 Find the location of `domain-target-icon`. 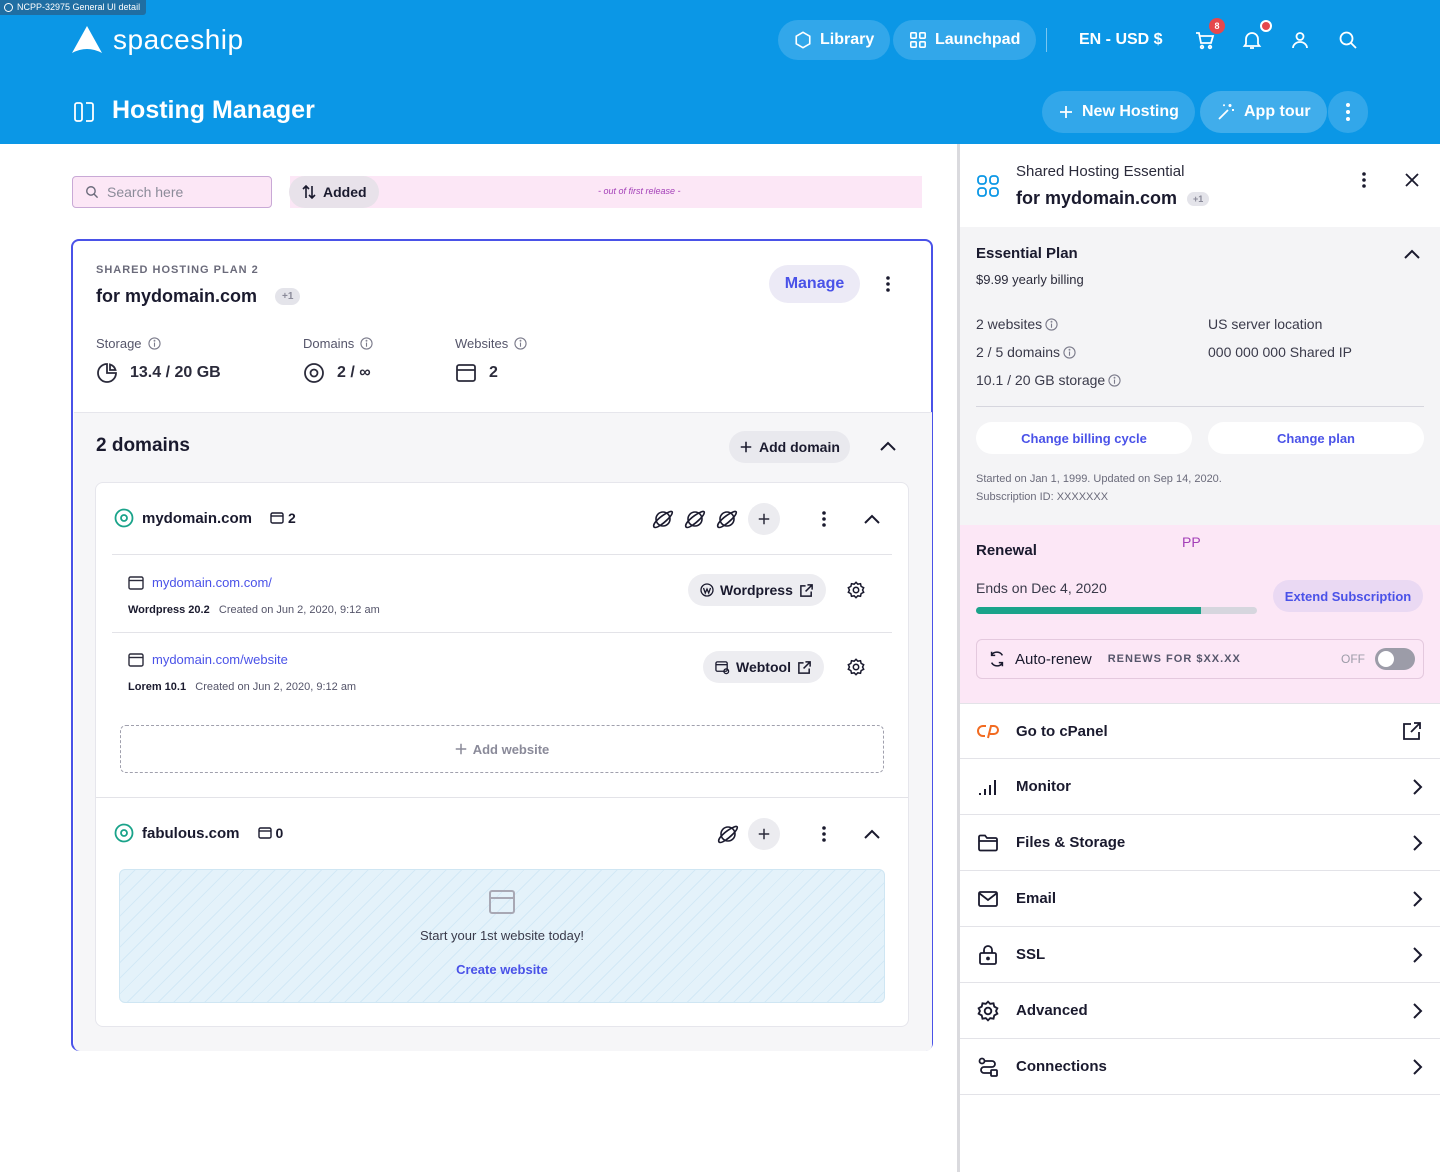

domain-target-icon is located at coordinates (124, 833).